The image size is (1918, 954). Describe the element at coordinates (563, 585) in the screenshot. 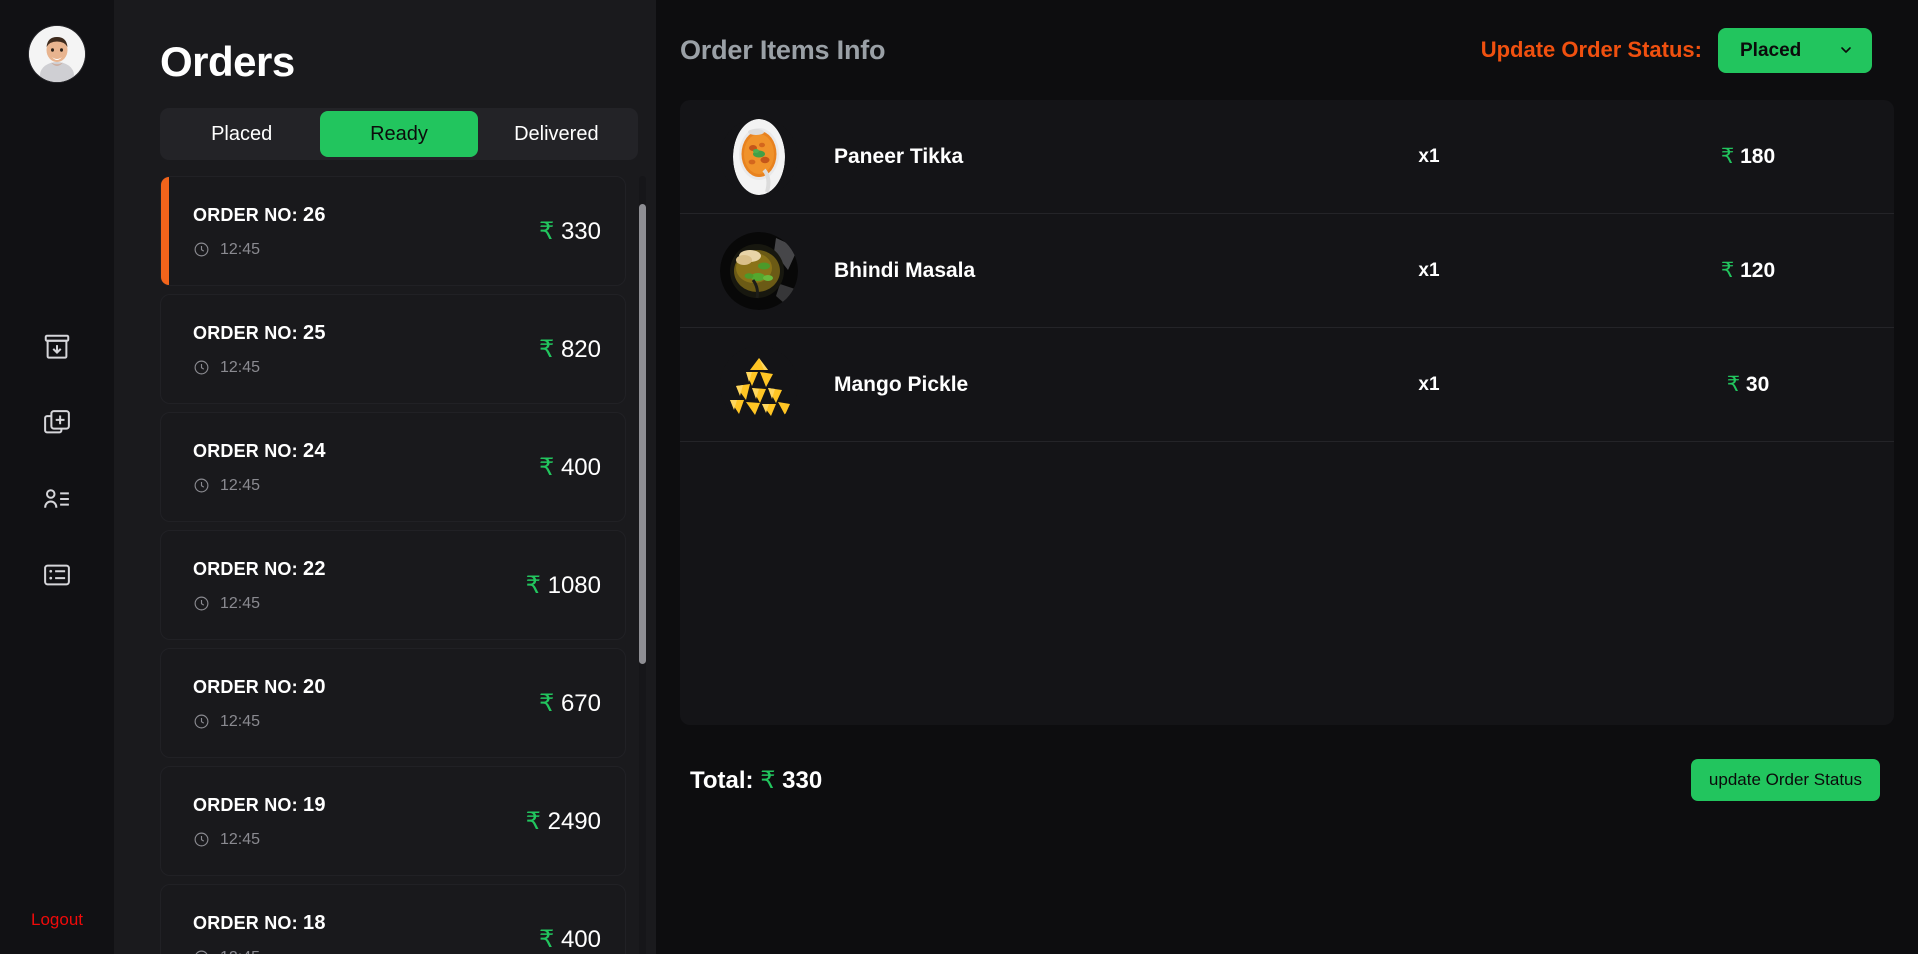

I see `order-price: ₹ 1080` at that location.